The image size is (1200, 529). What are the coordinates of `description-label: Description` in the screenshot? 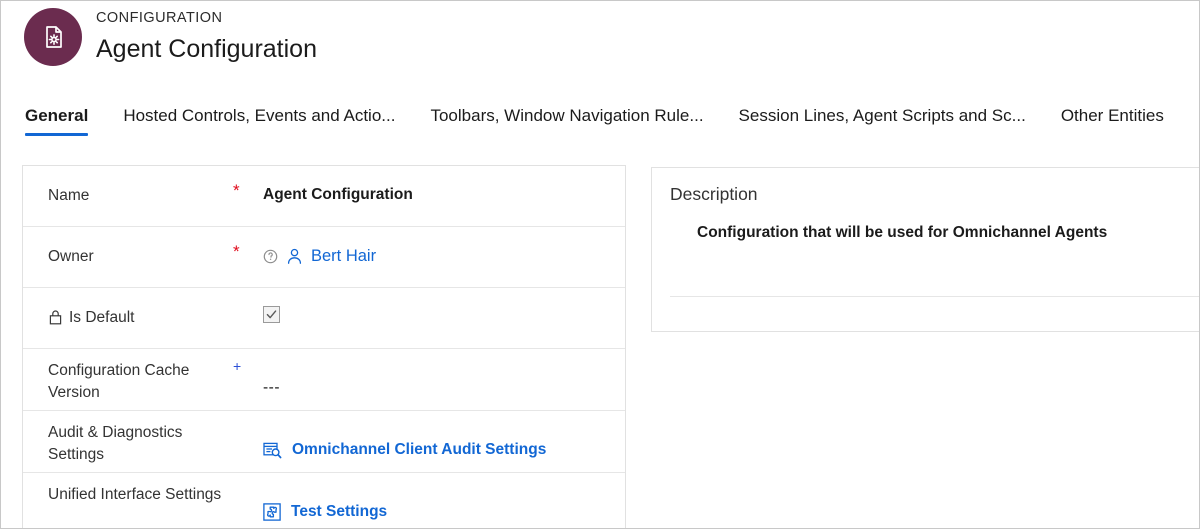 It's located at (714, 194).